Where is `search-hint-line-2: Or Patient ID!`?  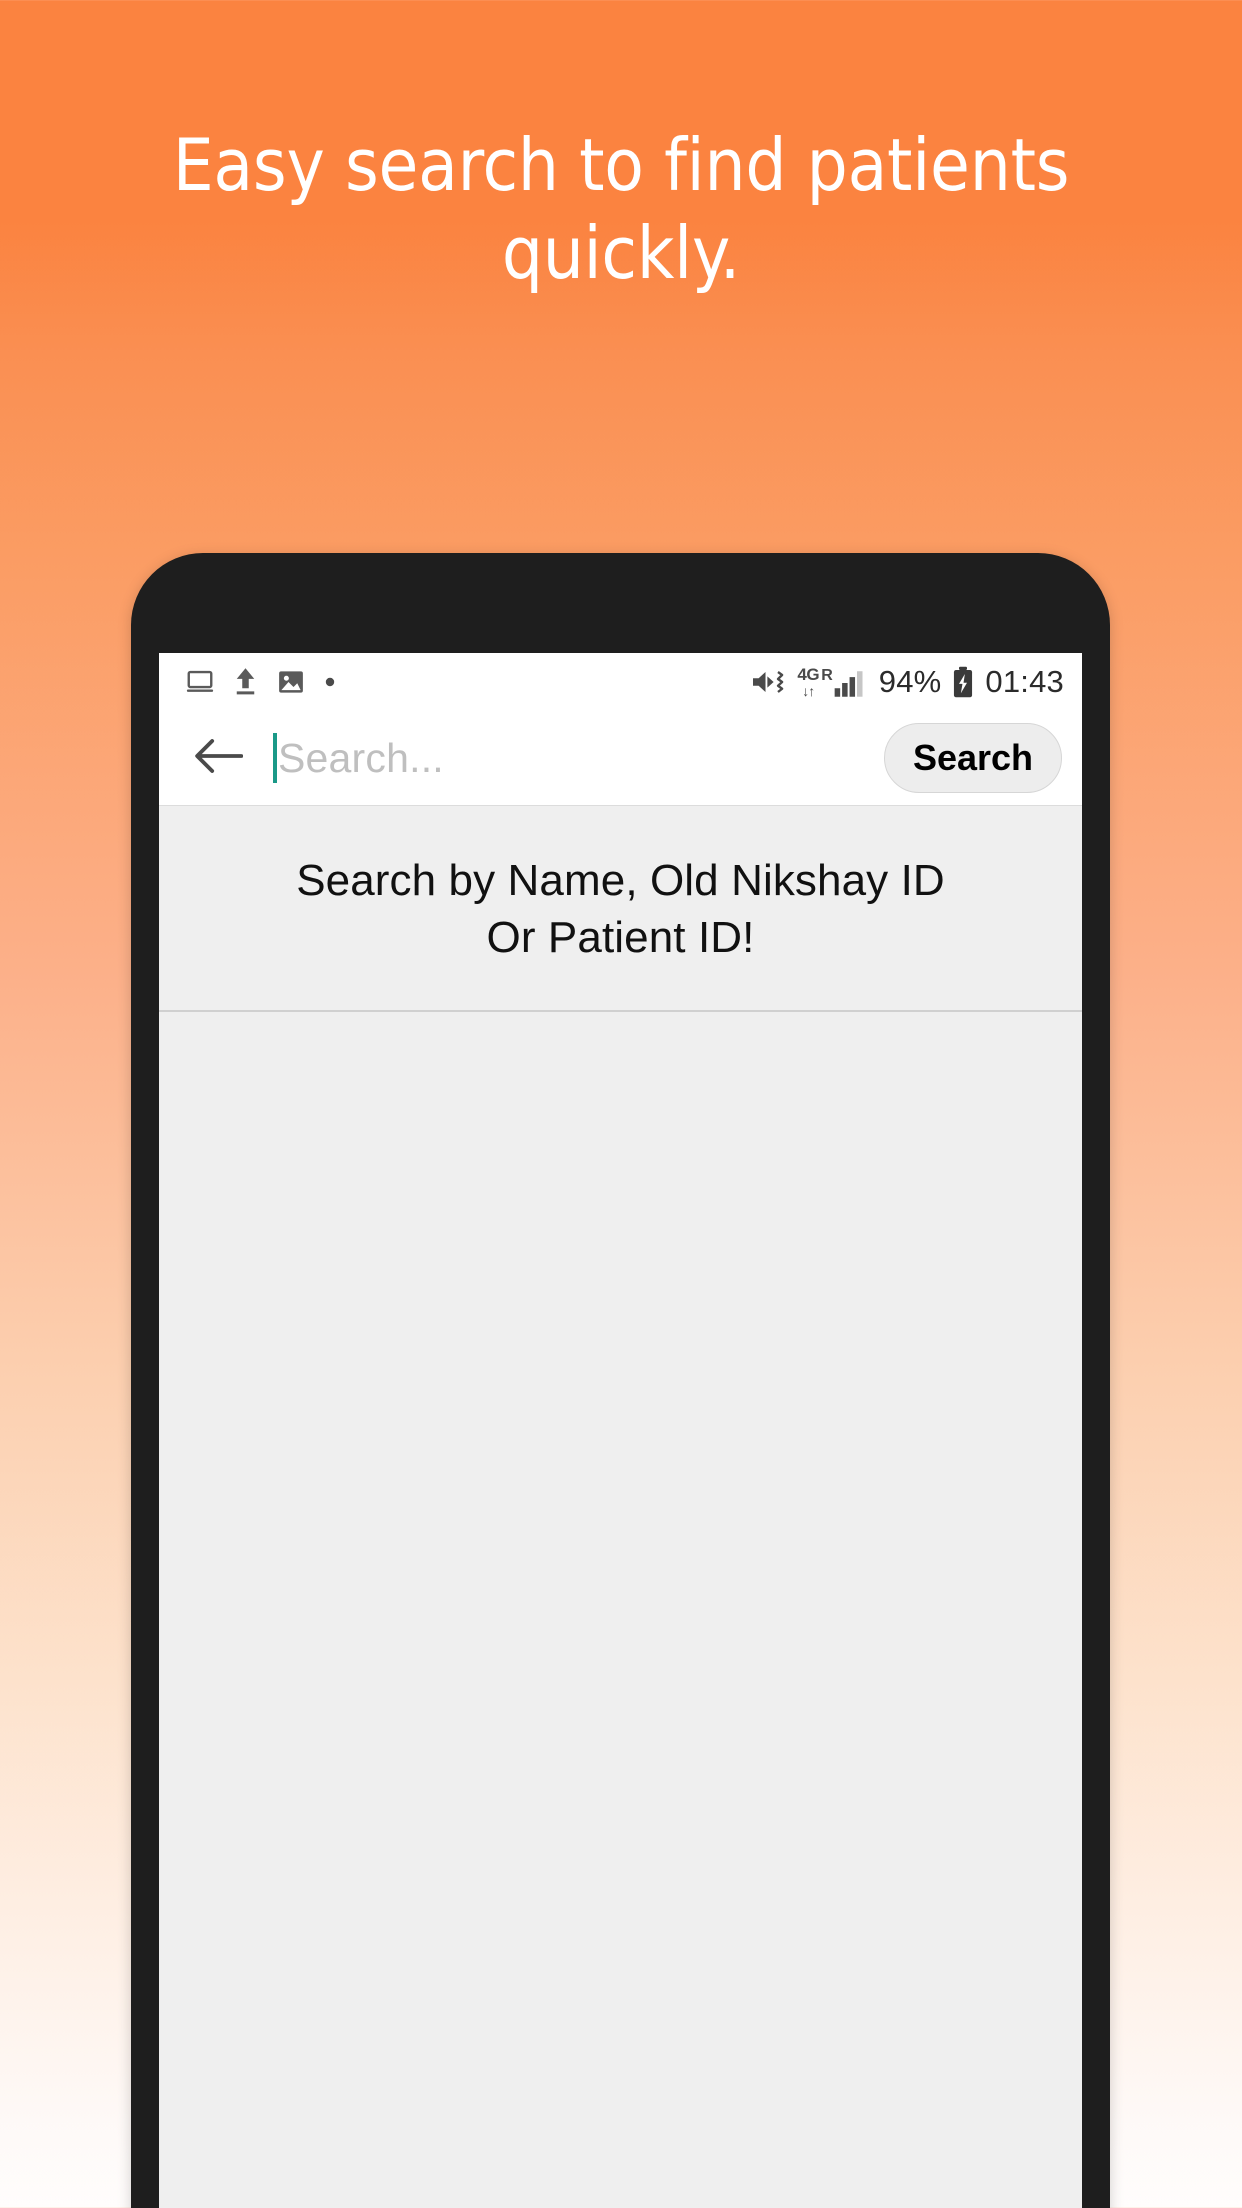
search-hint-line-2: Or Patient ID! is located at coordinates (620, 938).